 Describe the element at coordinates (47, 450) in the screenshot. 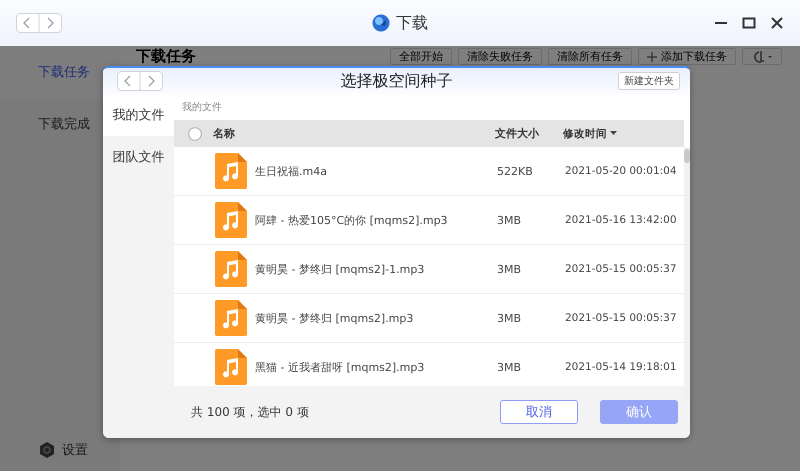

I see `settings-icon` at that location.